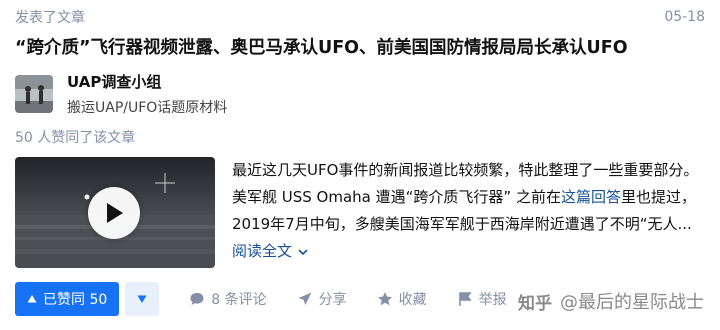 Image resolution: width=720 pixels, height=330 pixels. I want to click on favorite-label: 收藏, so click(412, 300).